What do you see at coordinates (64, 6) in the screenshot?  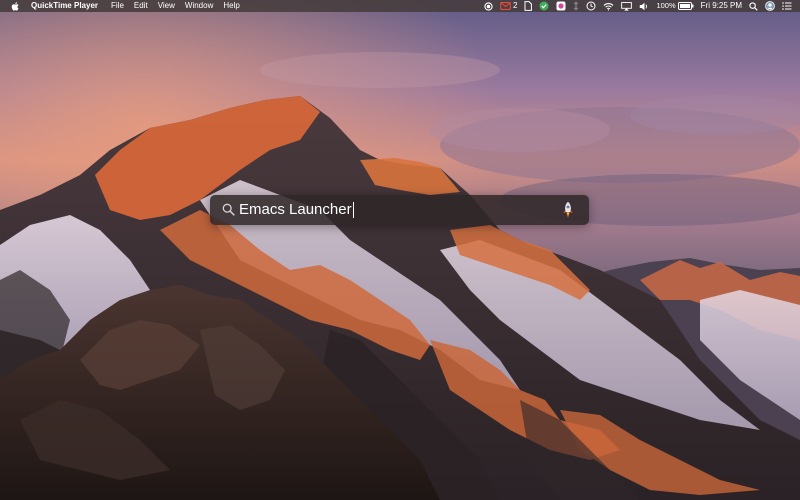 I see `menu-app-name: QuickTime Player` at bounding box center [64, 6].